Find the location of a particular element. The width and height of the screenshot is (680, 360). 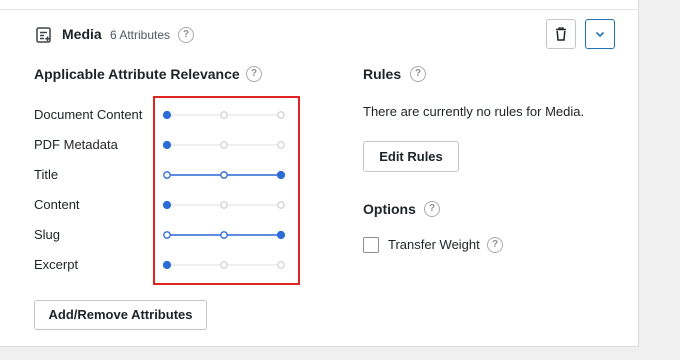

attribute-label: Slug is located at coordinates (47, 234).